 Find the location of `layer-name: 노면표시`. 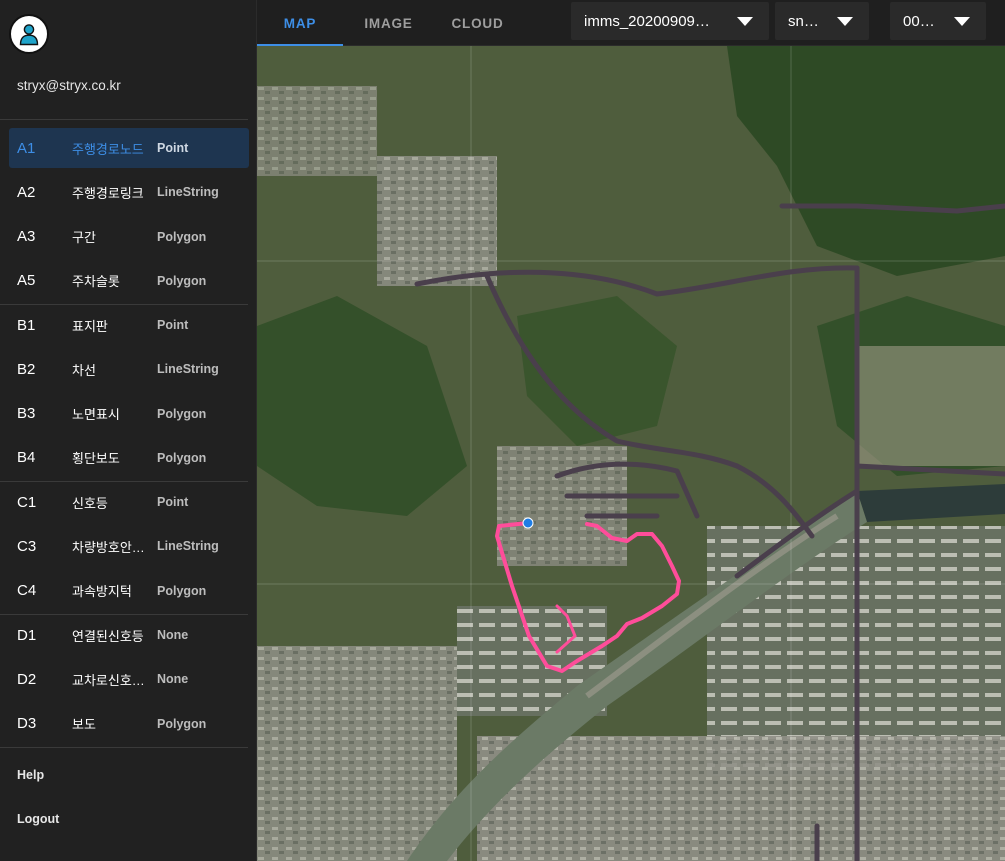

layer-name: 노면표시 is located at coordinates (96, 415).